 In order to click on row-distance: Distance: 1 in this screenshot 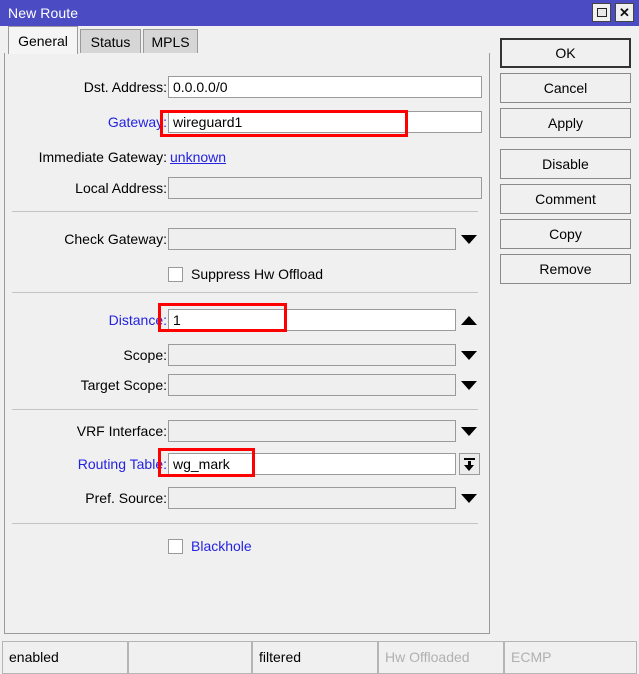, I will do `click(245, 320)`.